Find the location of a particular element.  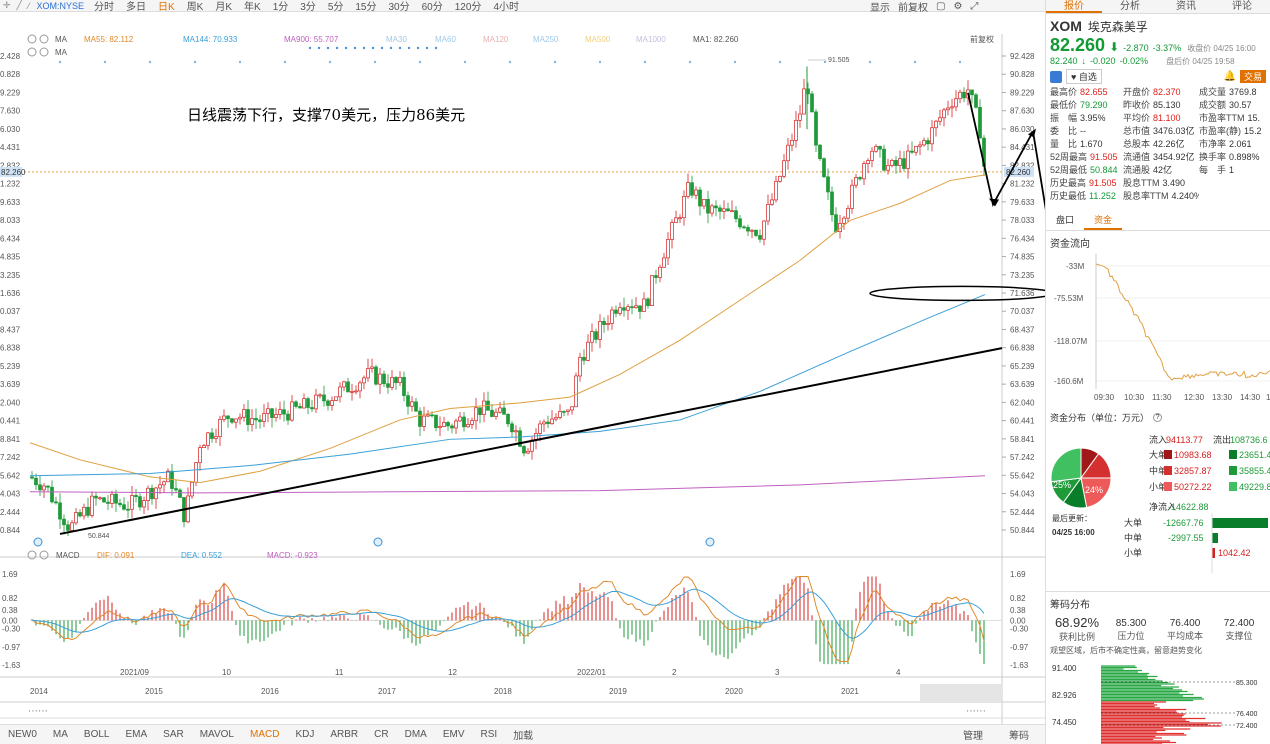

chip-stats: 68.92% 获利比例 85.300 压力位 76.400 平均成本 72.400 支撑位 is located at coordinates (1158, 629).